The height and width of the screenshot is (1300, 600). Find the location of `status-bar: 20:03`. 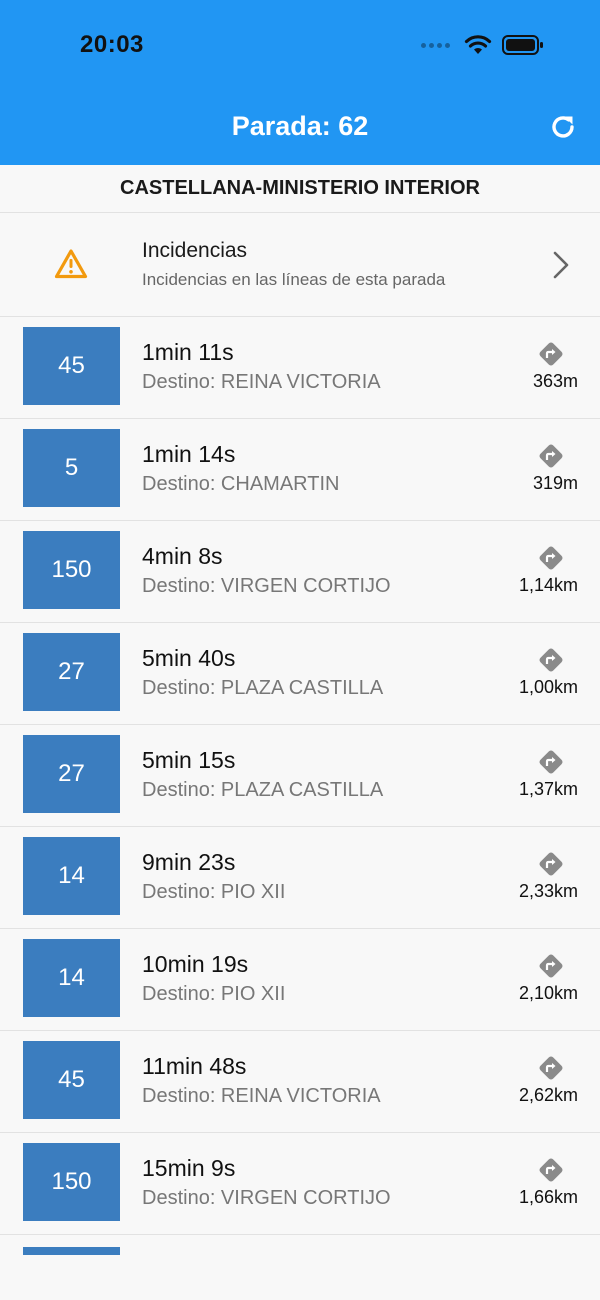

status-bar: 20:03 is located at coordinates (300, 44).